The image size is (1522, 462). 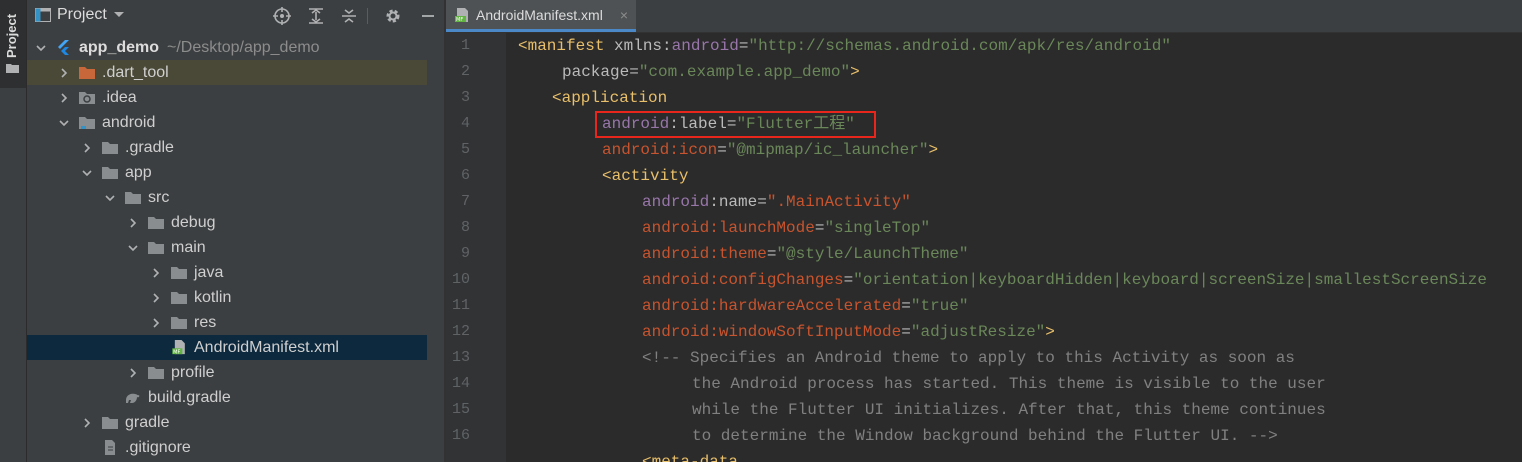 I want to click on tree-item-label: profile, so click(x=193, y=372).